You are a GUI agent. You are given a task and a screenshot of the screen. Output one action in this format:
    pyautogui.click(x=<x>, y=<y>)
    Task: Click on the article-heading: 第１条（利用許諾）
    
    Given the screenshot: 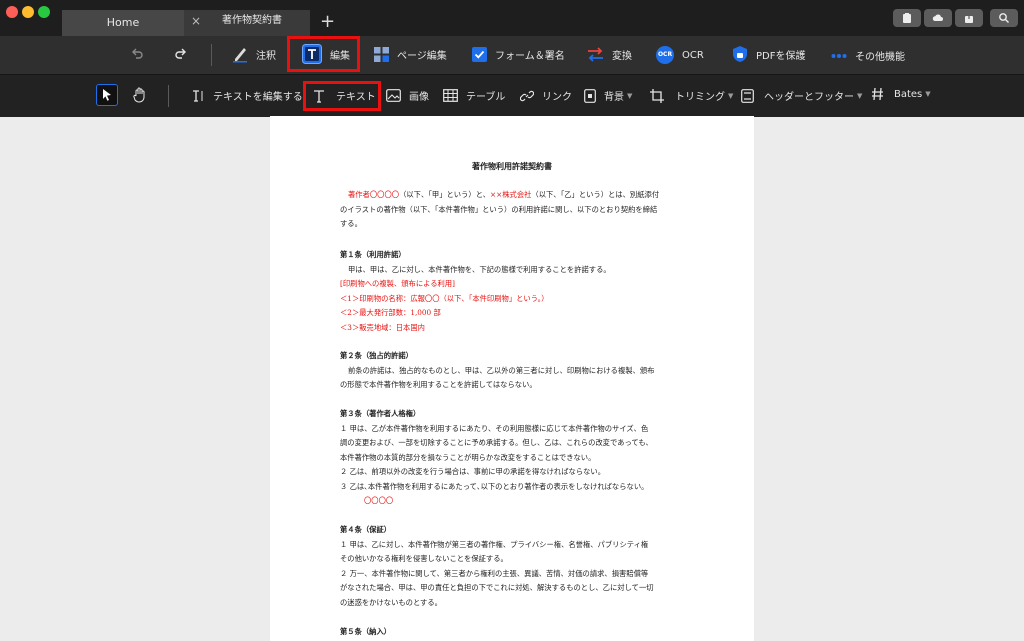 What is the action you would take?
    pyautogui.click(x=373, y=254)
    